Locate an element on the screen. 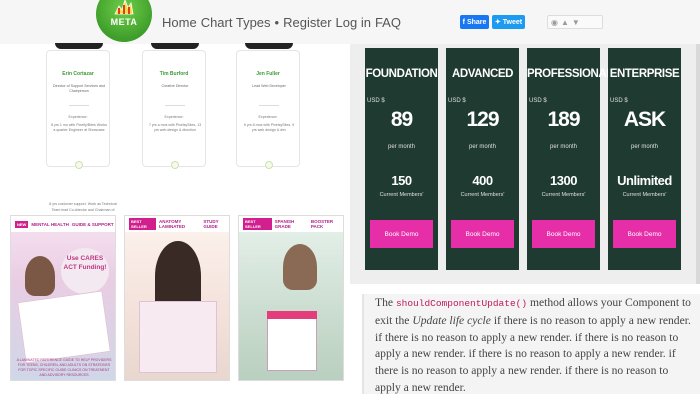 Image resolution: width=700 pixels, height=400 pixels. product-image-spanish: BEST SELLER SPANISH GRADE BOOSTER PACK is located at coordinates (291, 298).